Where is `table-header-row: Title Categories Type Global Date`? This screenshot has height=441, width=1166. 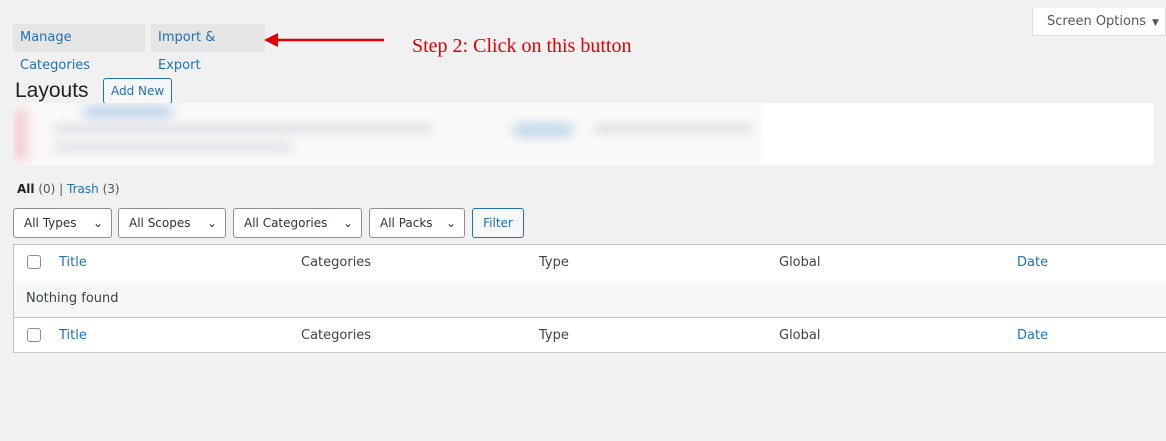 table-header-row: Title Categories Type Global Date is located at coordinates (590, 263).